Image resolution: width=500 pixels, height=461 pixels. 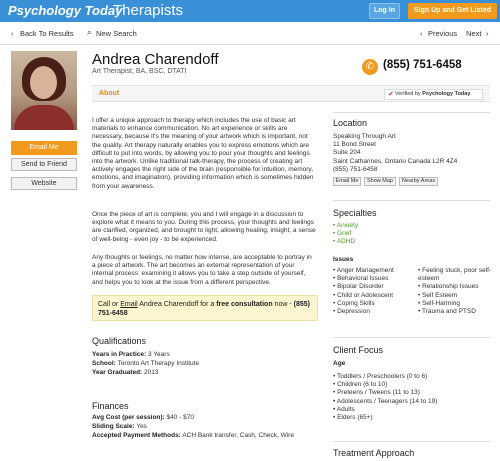 I want to click on call-pre: Call or, so click(x=108, y=304).